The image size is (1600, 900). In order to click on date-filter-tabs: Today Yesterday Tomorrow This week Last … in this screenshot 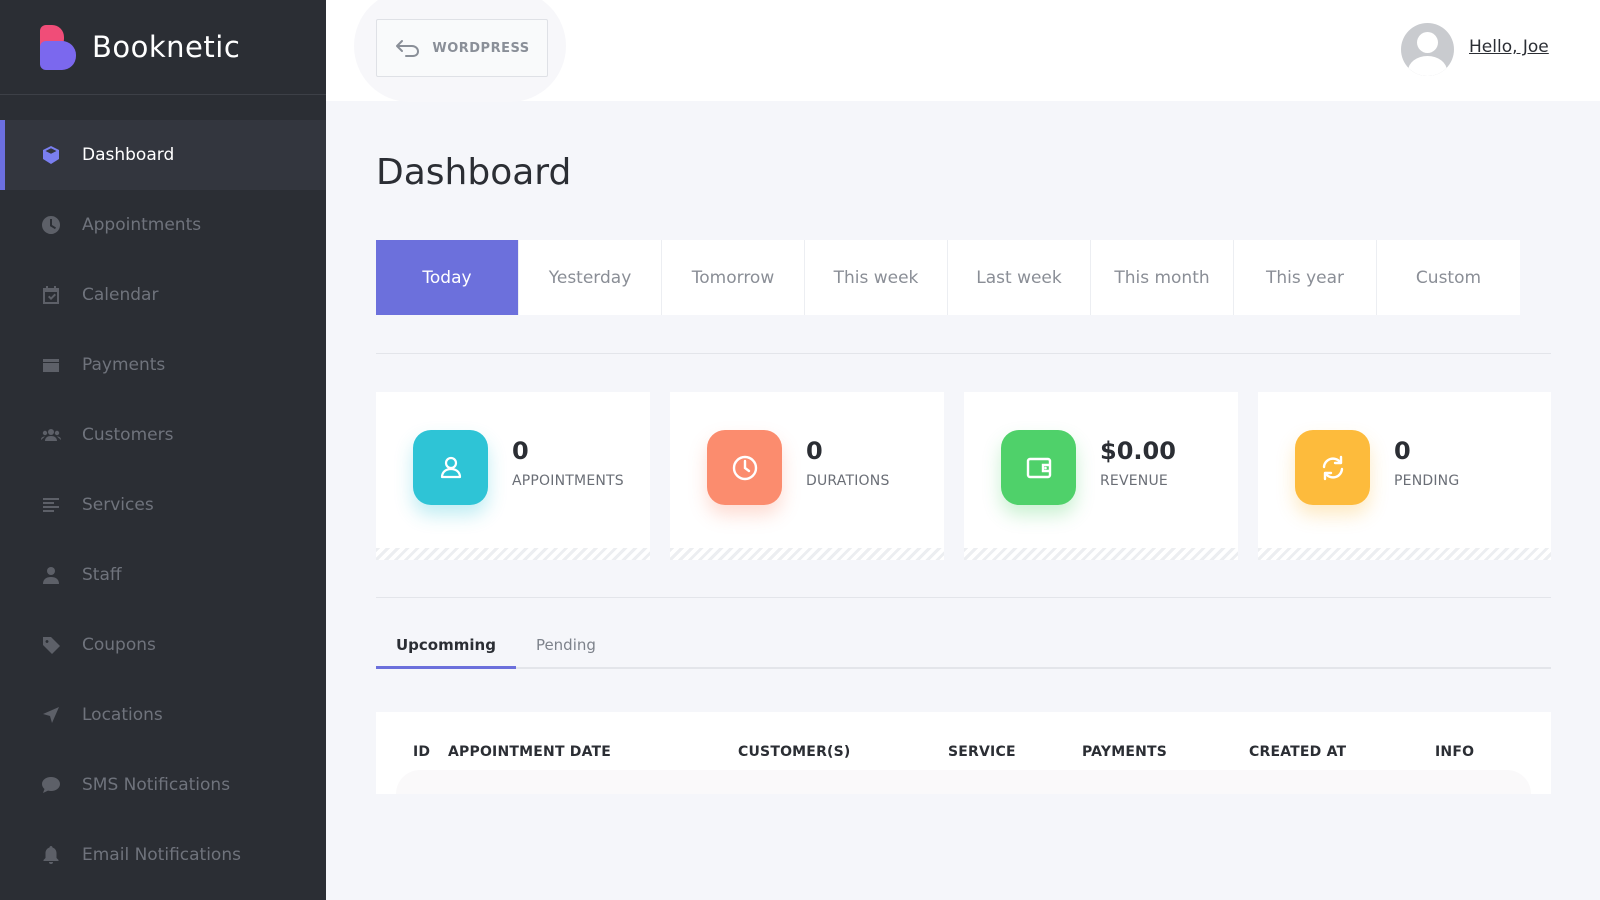, I will do `click(948, 277)`.